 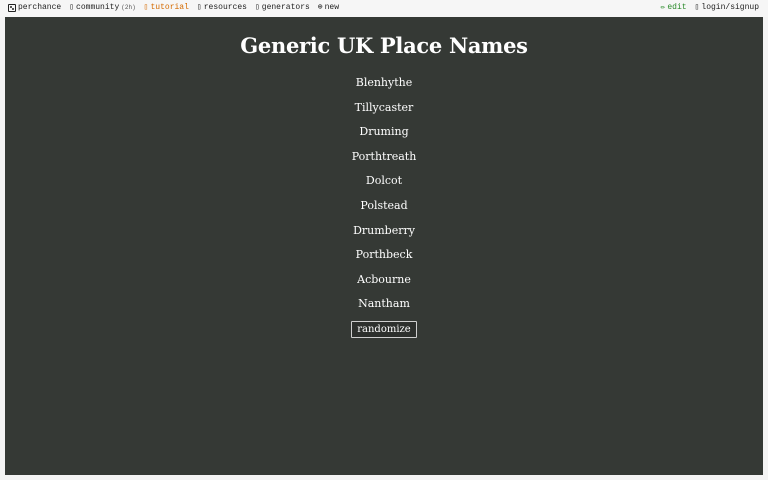 I want to click on place-name-item: Porthbeck, so click(x=384, y=255).